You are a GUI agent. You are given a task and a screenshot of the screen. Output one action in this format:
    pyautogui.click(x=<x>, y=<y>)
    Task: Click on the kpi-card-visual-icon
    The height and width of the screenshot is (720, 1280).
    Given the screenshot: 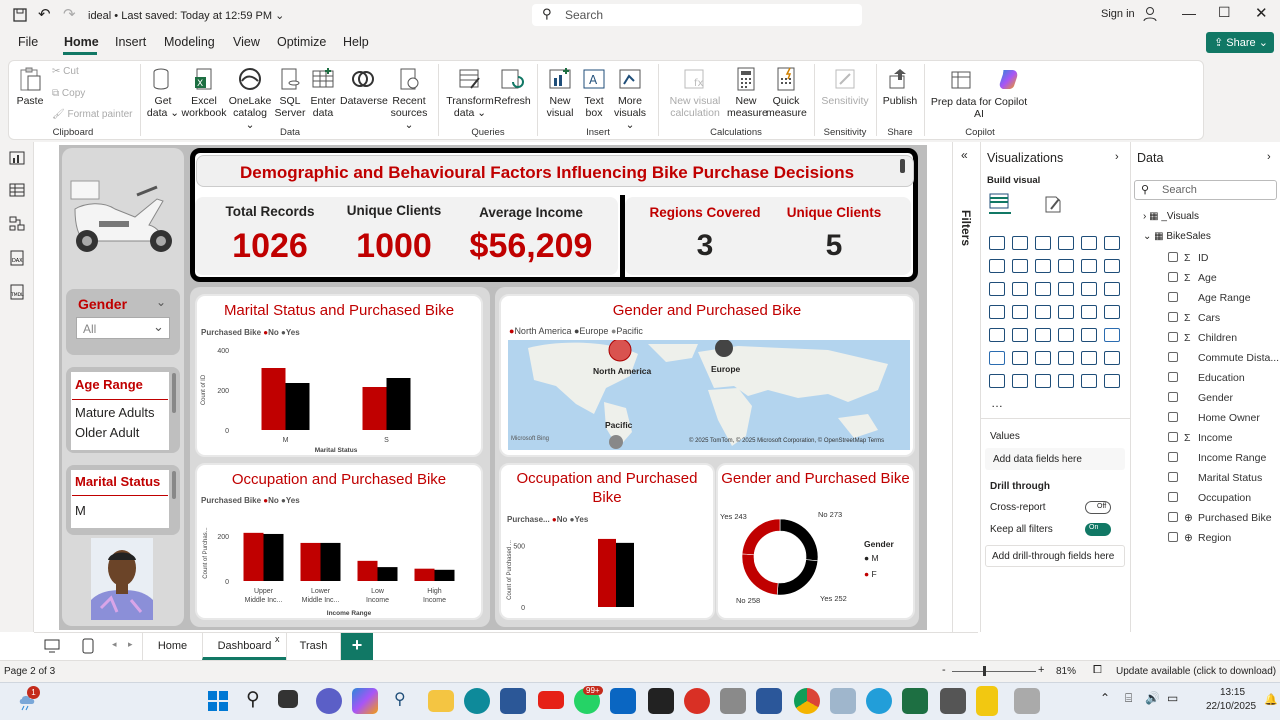 What is the action you would take?
    pyautogui.click(x=1112, y=312)
    